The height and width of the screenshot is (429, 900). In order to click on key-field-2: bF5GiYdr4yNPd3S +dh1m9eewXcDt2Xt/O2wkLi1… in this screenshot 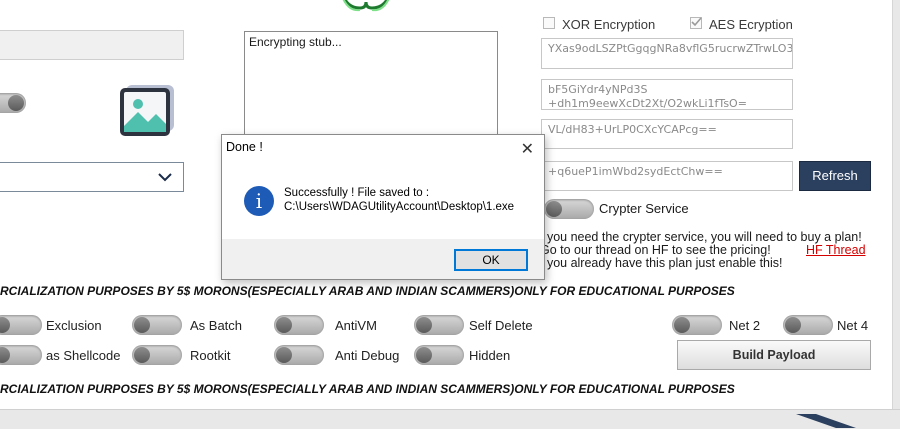, I will do `click(667, 94)`.